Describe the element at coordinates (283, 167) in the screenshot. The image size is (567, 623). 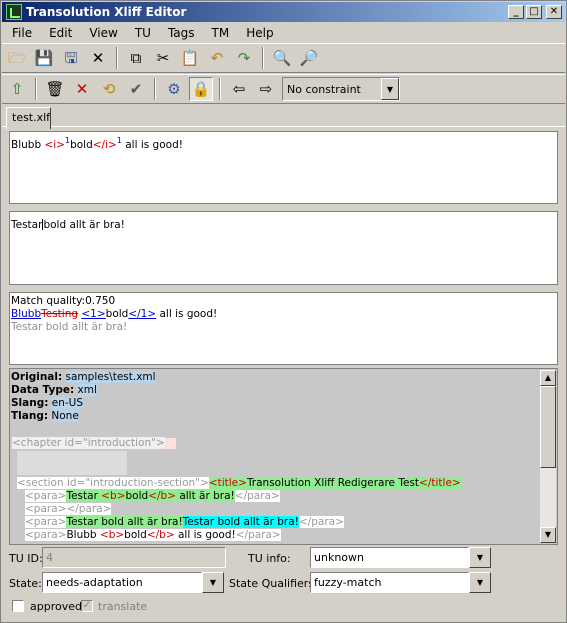
I see `source-pane: Blubb <i>1bold</i>1 all is good!` at that location.